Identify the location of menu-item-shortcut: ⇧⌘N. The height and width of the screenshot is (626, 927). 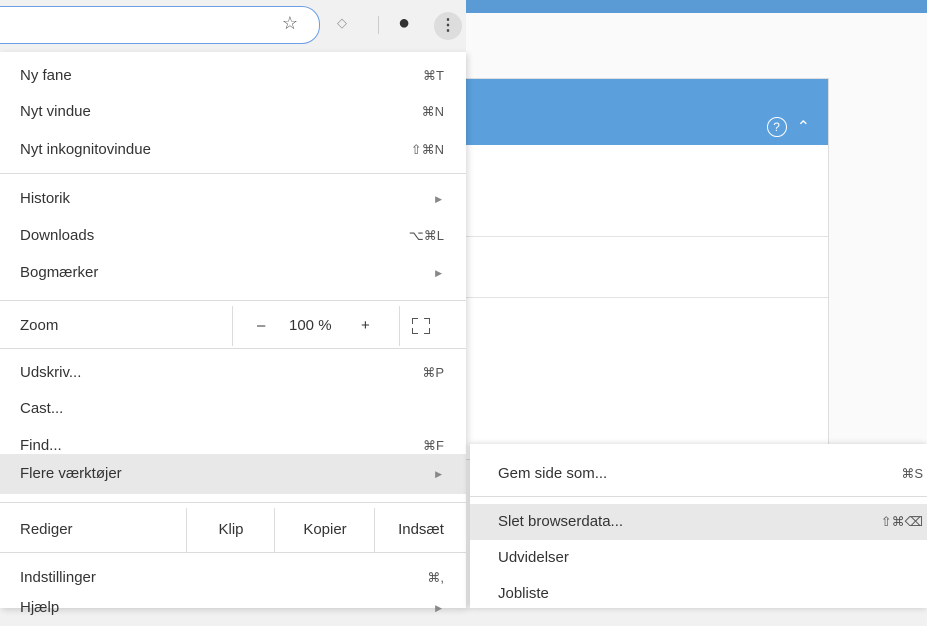
(427, 149).